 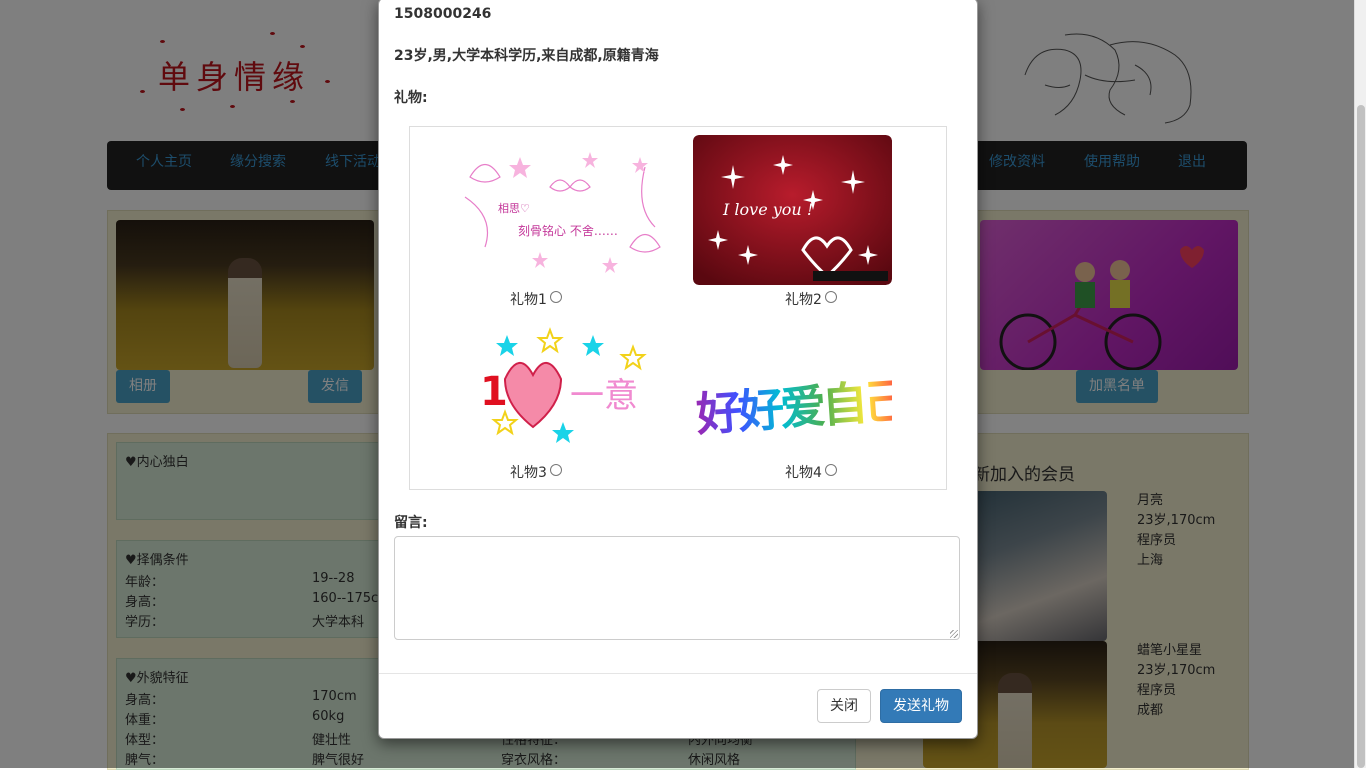 What do you see at coordinates (830, 470) in the screenshot?
I see `gift4-radio` at bounding box center [830, 470].